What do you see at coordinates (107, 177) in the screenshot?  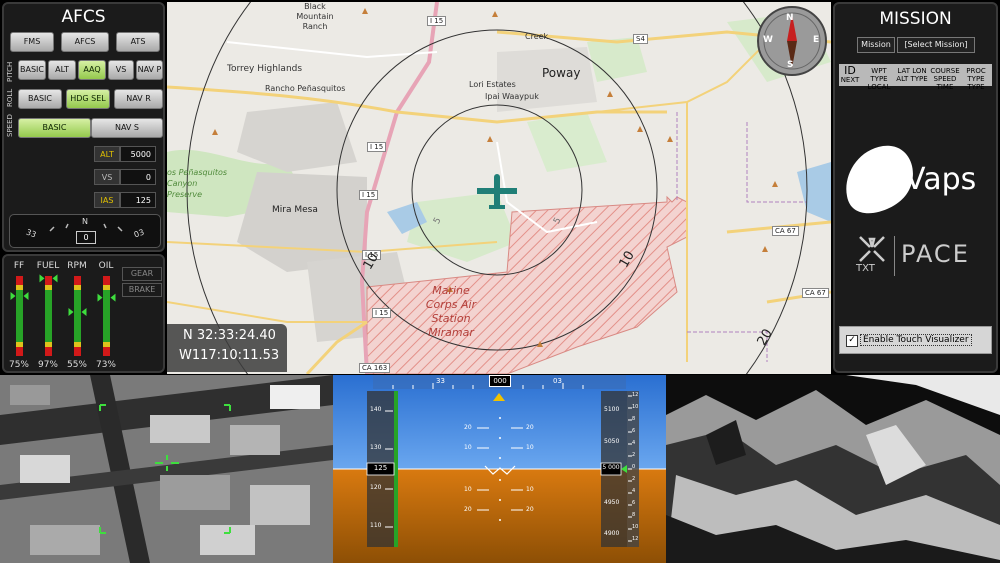 I see `vs-readout-label: VS` at bounding box center [107, 177].